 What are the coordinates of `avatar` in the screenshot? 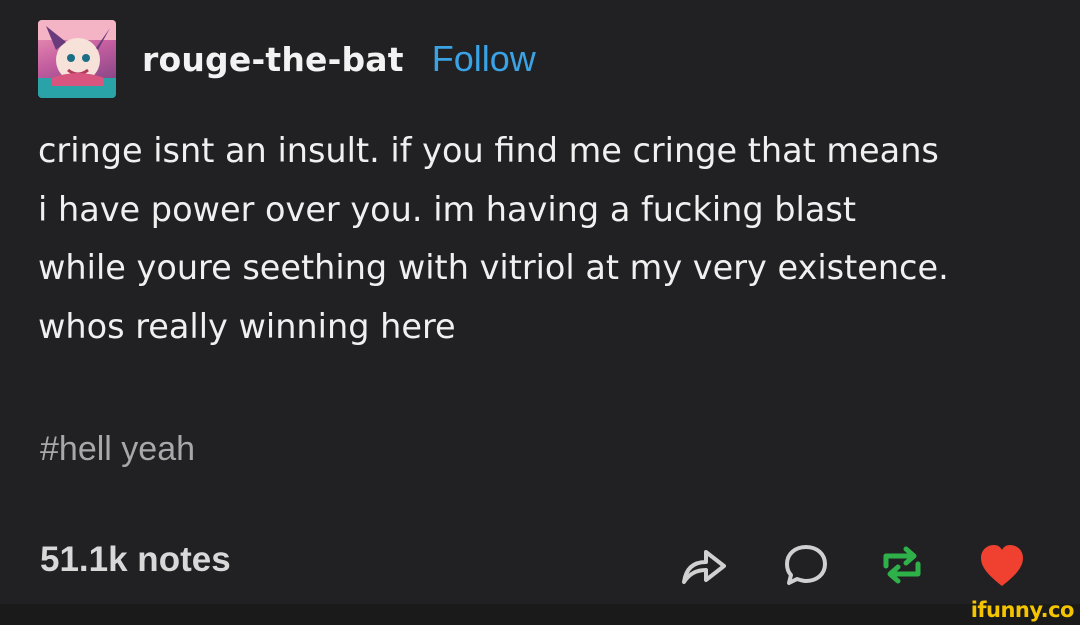 It's located at (77, 59).